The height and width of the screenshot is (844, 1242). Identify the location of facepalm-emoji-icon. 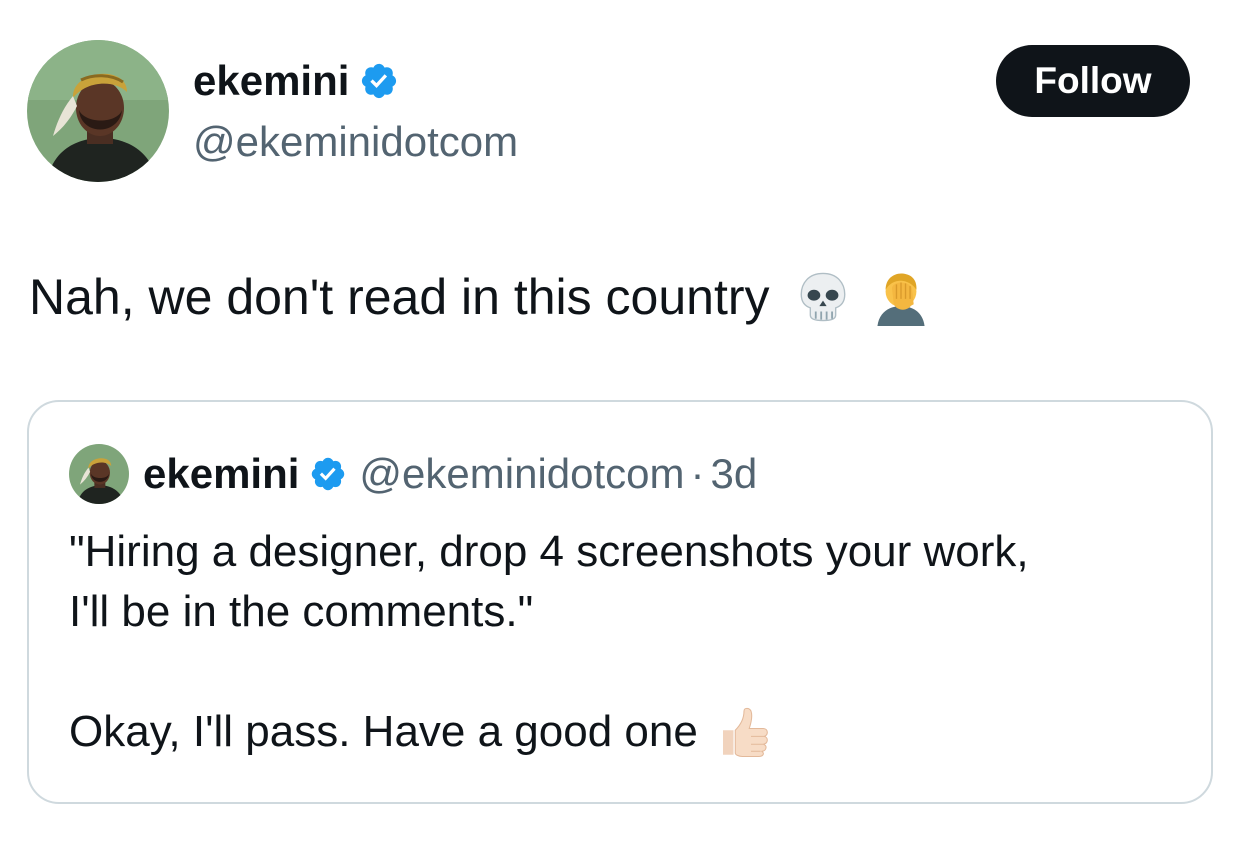
(901, 297).